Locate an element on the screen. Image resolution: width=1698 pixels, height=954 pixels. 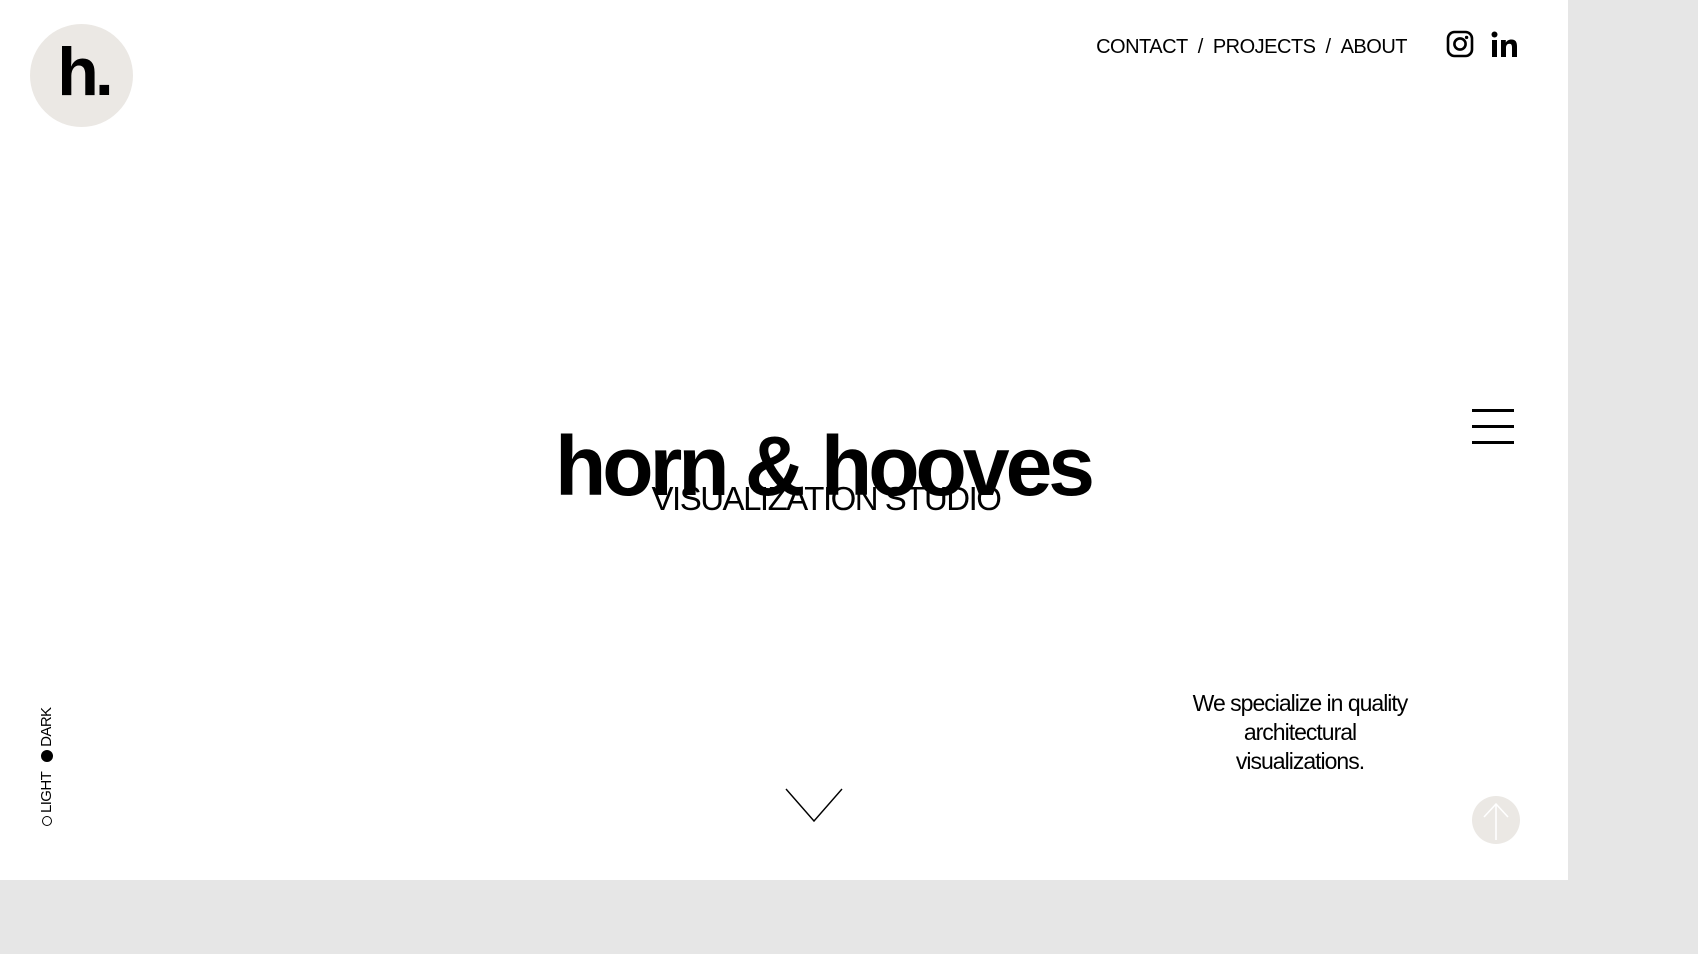
radio-empty-icon is located at coordinates (46, 821).